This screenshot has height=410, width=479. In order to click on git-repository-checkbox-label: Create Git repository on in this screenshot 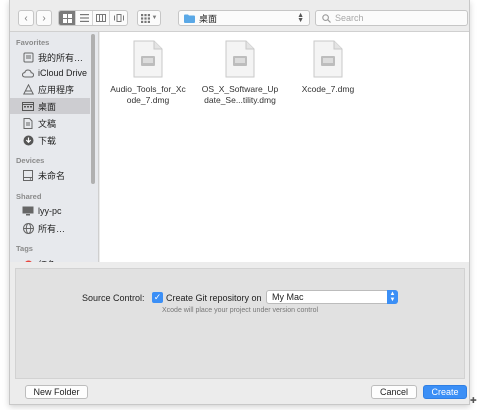, I will do `click(214, 298)`.